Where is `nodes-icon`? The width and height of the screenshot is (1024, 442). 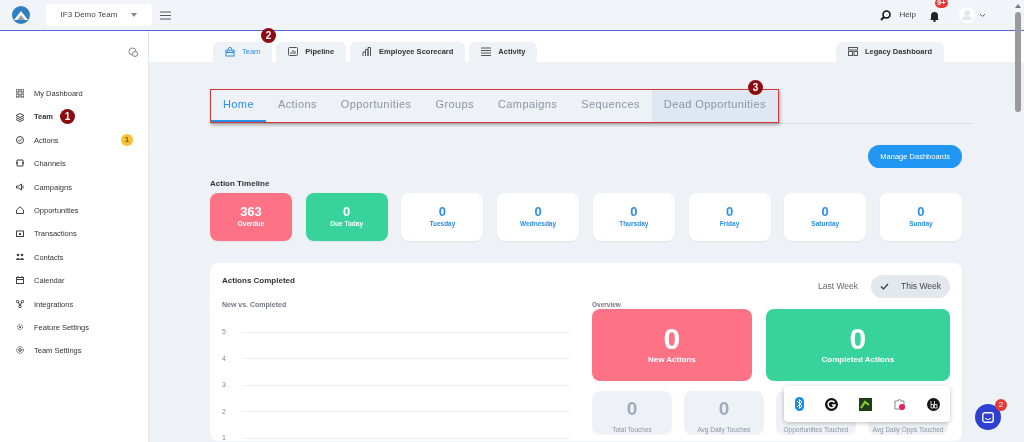 nodes-icon is located at coordinates (20, 304).